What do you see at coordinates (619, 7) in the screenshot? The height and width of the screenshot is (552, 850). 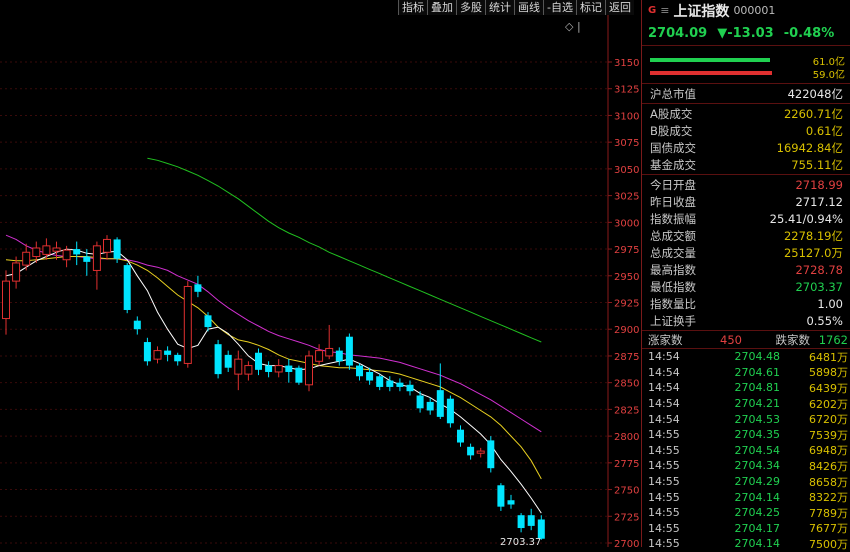 I see `toolbar-button: 返回` at bounding box center [619, 7].